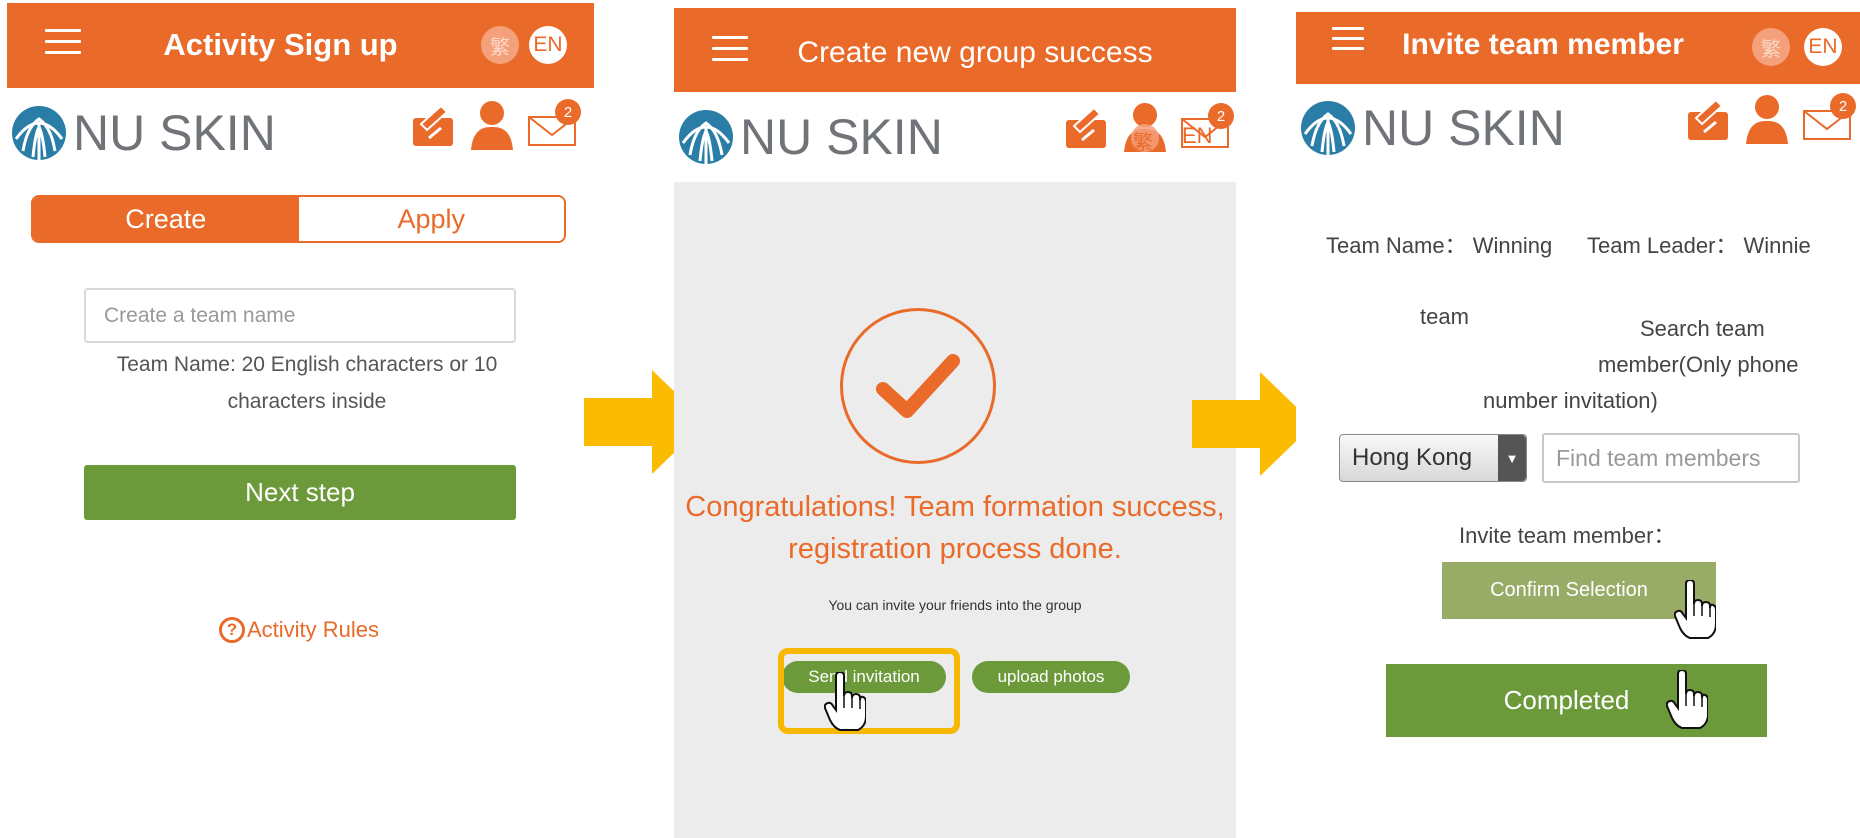 This screenshot has height=838, width=1860. Describe the element at coordinates (1578, 48) in the screenshot. I see `top-bar: Invite team member 繁 EN` at that location.